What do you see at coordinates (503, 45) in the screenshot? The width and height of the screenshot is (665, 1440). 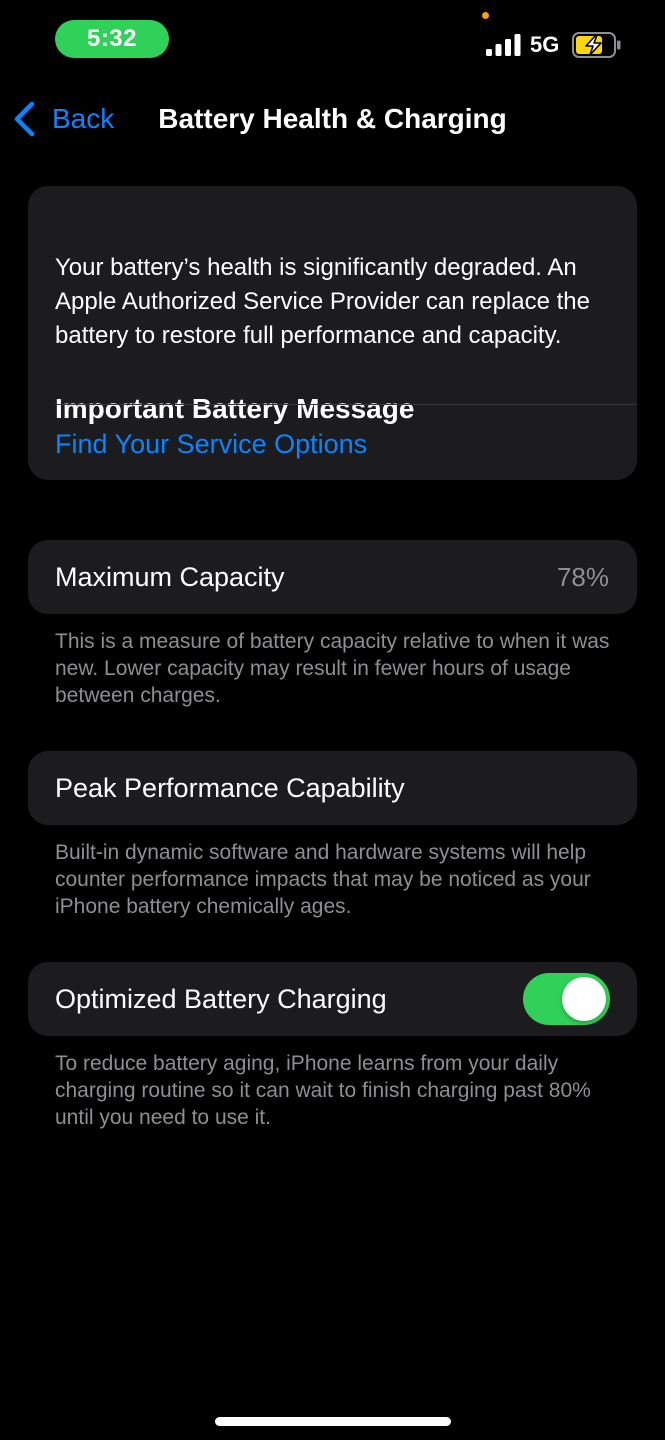 I see `signal-bars-icon` at bounding box center [503, 45].